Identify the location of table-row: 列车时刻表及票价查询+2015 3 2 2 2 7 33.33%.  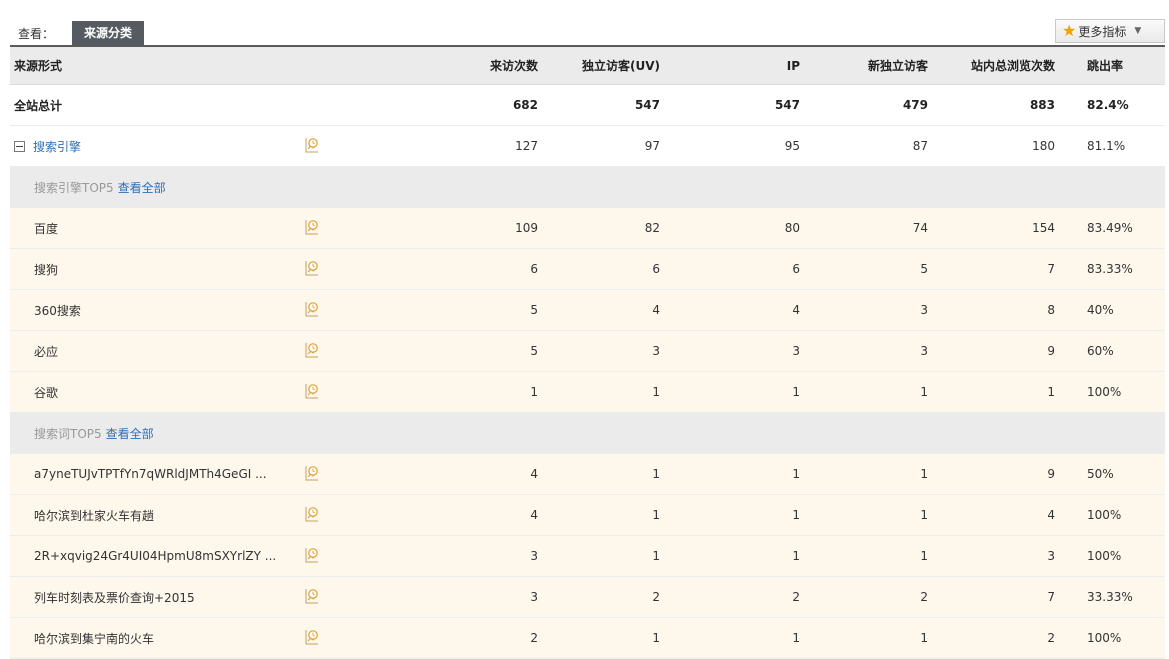
(587, 597).